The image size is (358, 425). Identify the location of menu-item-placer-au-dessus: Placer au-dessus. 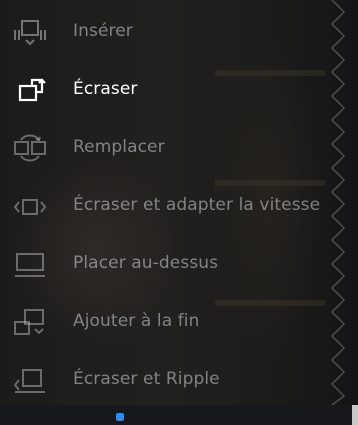
(179, 265).